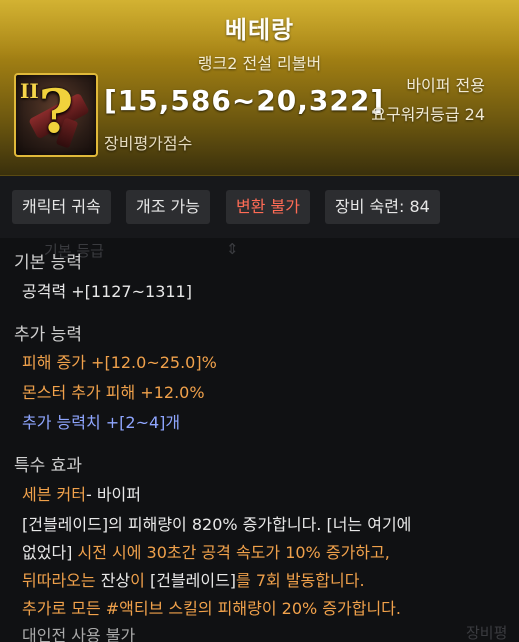 The image size is (519, 642). Describe the element at coordinates (268, 207) in the screenshot. I see `tag-no-conversion: 변환 불가` at that location.